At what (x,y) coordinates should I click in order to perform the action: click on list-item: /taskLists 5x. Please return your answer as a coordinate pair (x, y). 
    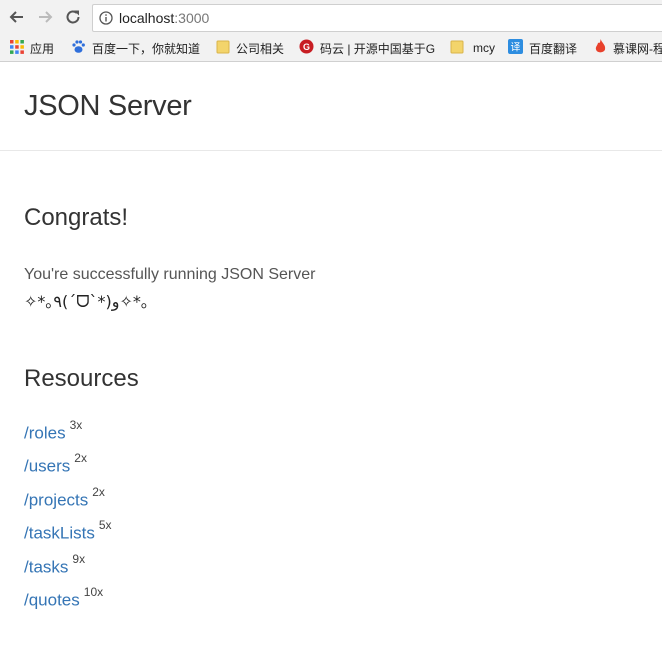
    Looking at the image, I should click on (68, 536).